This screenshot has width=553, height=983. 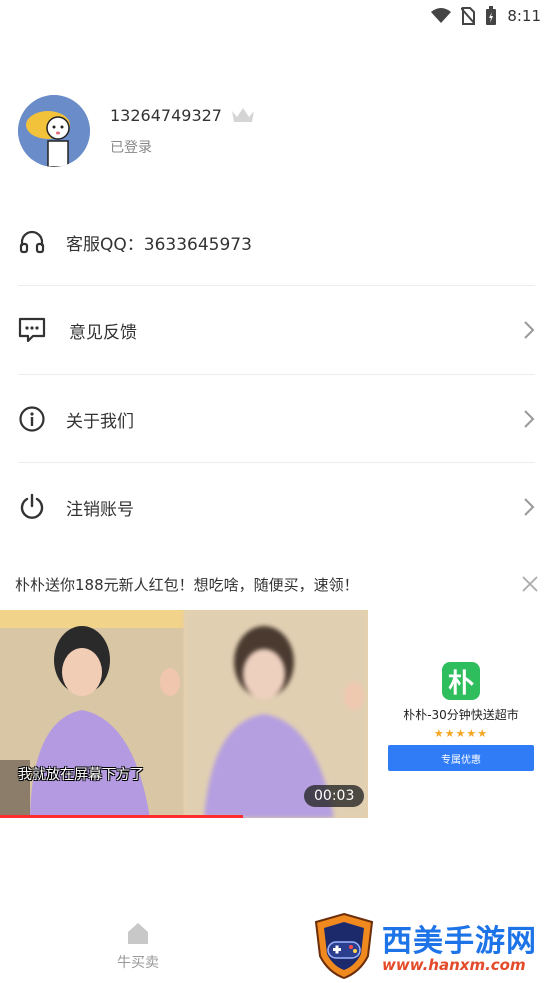 What do you see at coordinates (32, 330) in the screenshot?
I see `message-icon` at bounding box center [32, 330].